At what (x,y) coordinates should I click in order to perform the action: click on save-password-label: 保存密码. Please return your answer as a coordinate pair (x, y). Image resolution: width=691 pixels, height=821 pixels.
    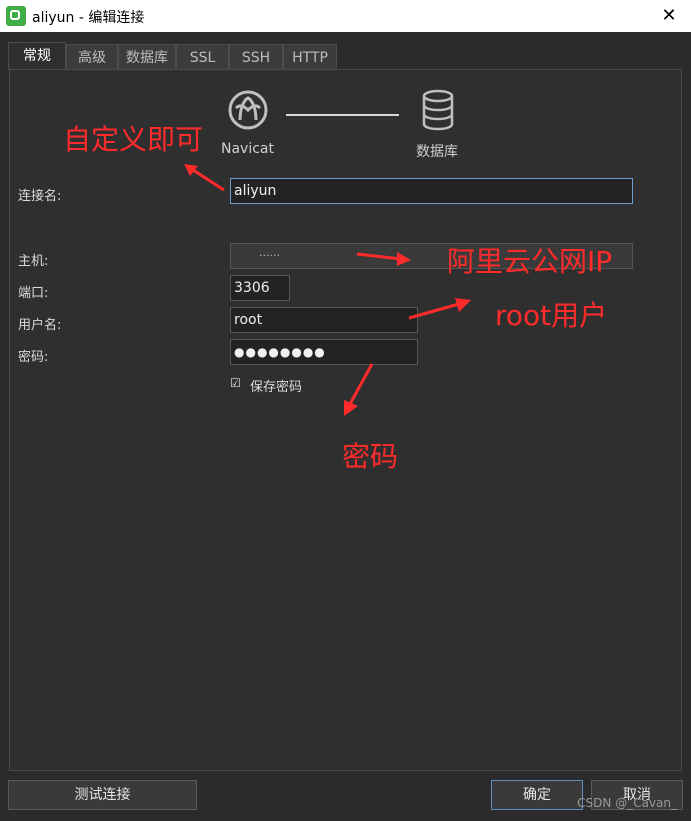
    Looking at the image, I should click on (276, 387).